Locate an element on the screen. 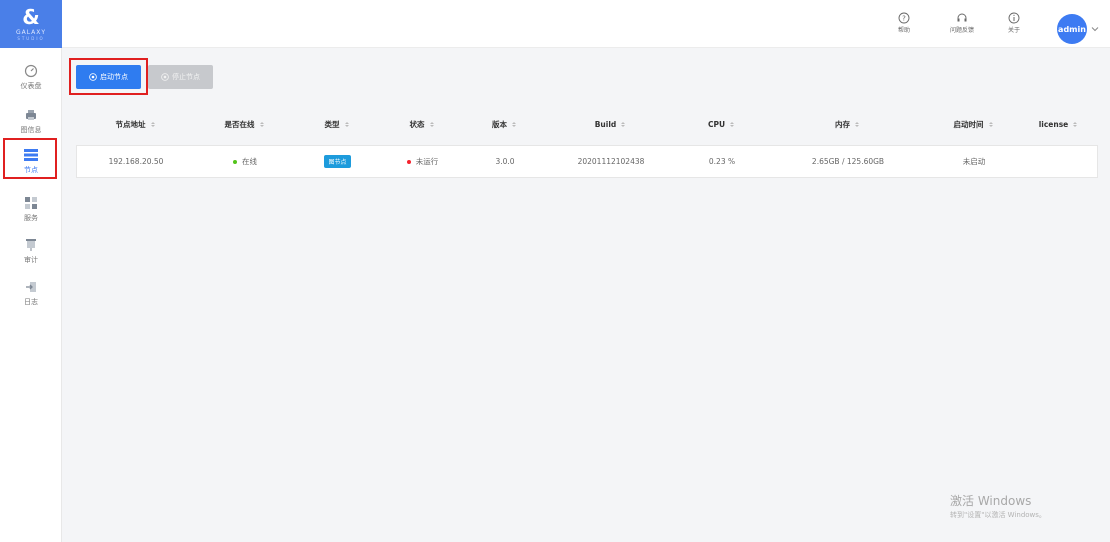  start-node-label: 启动节点 is located at coordinates (114, 77).